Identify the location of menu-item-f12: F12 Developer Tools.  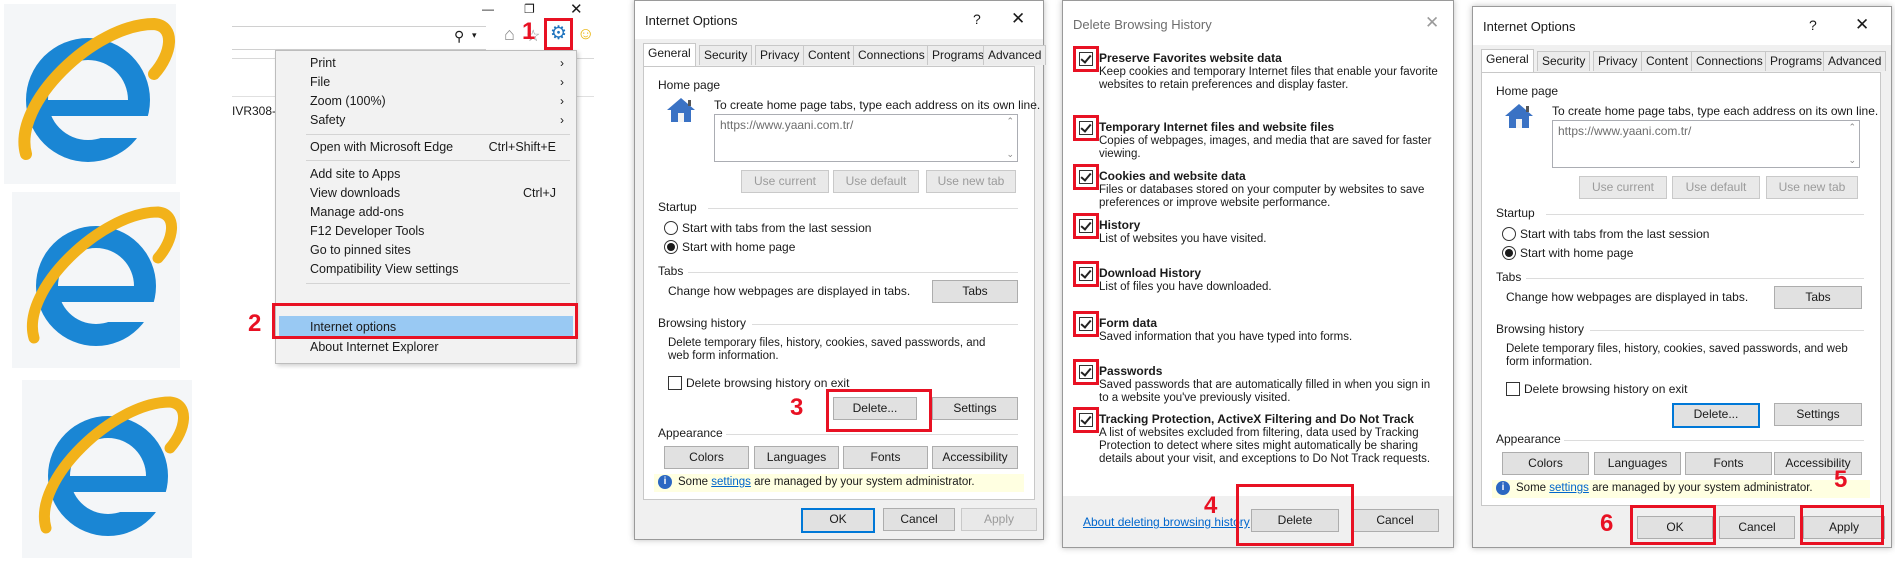
(367, 231).